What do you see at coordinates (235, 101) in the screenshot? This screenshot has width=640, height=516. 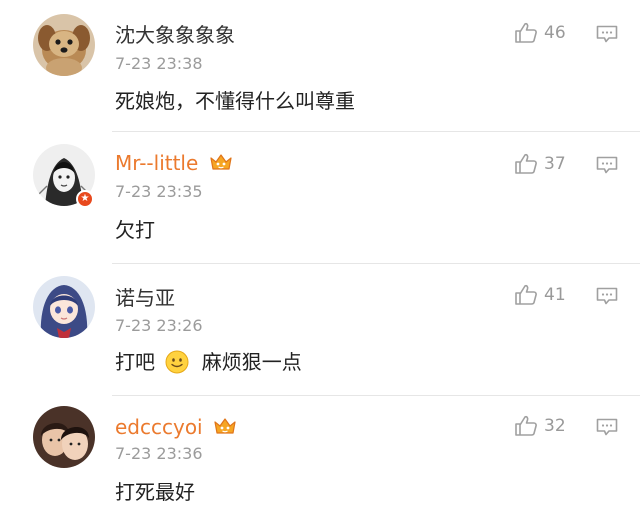 I see `comment-text: 死娘炮，不懂得什么叫尊重` at bounding box center [235, 101].